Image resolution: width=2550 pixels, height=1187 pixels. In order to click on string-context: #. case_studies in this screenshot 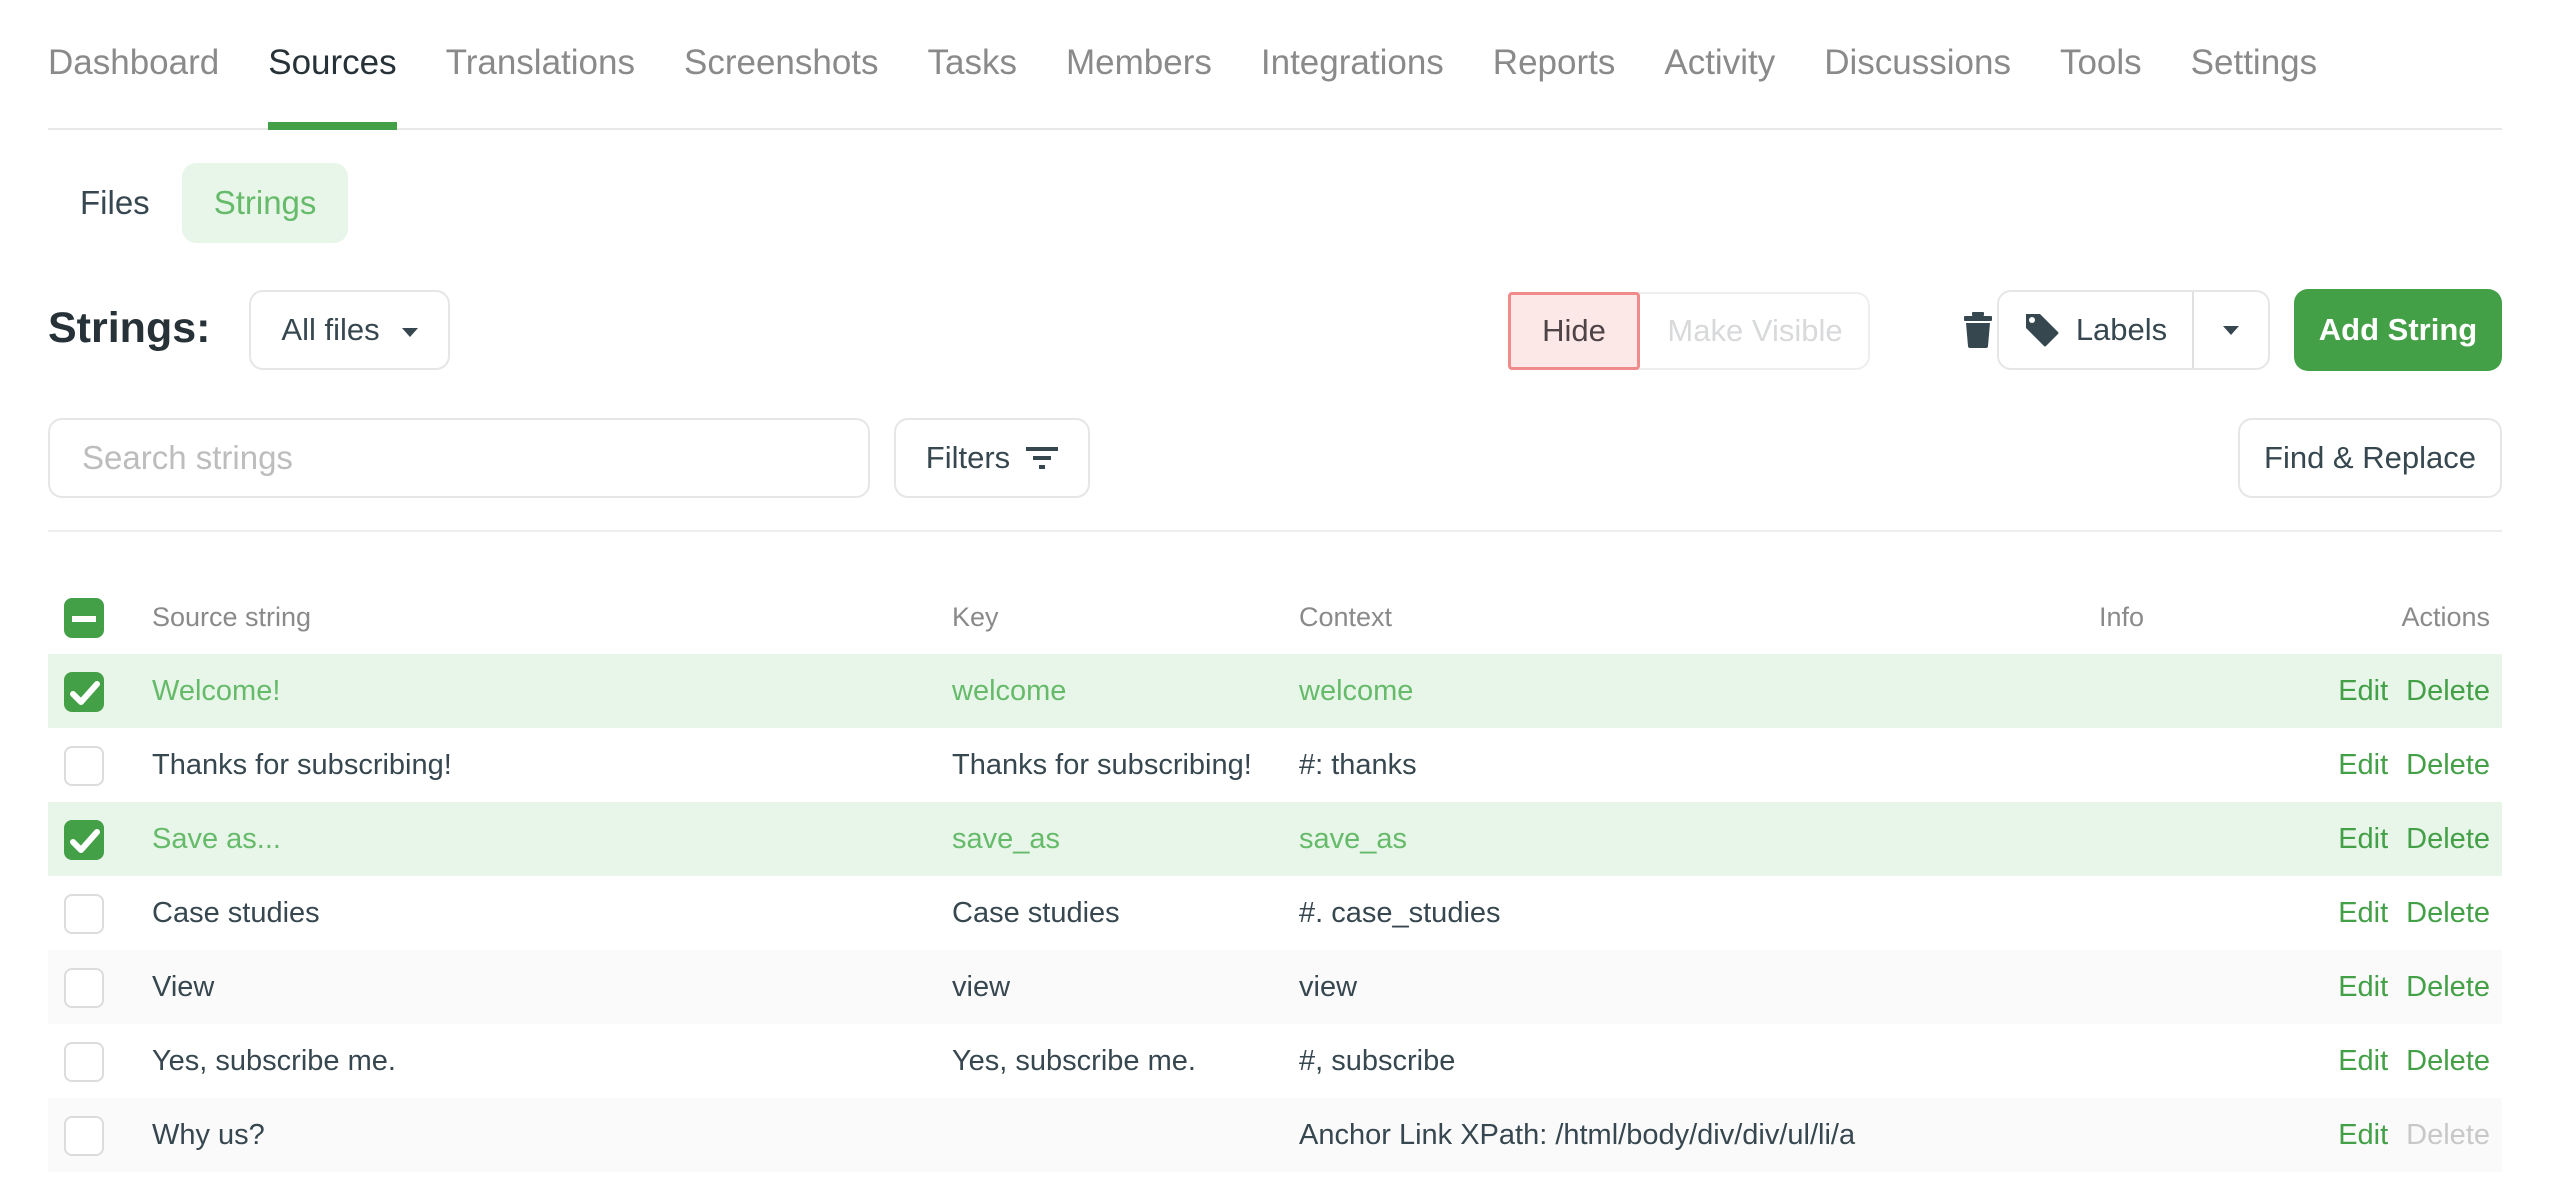, I will do `click(1400, 913)`.